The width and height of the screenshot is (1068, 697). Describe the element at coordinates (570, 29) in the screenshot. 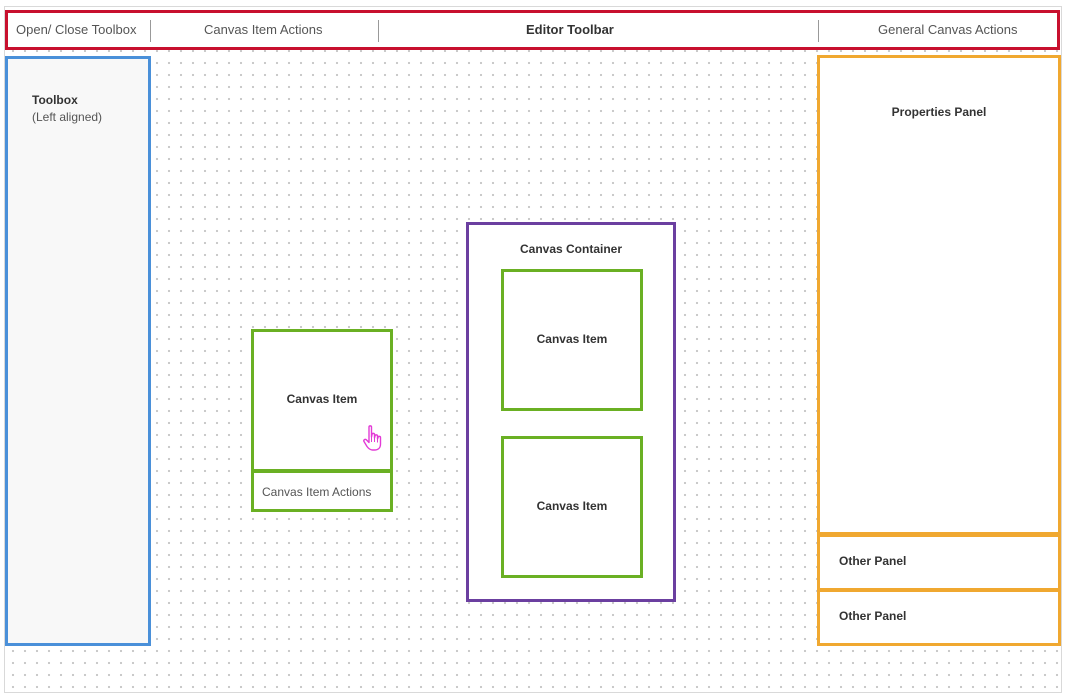

I see `editor-toolbar-label: Editor Toolbar` at that location.